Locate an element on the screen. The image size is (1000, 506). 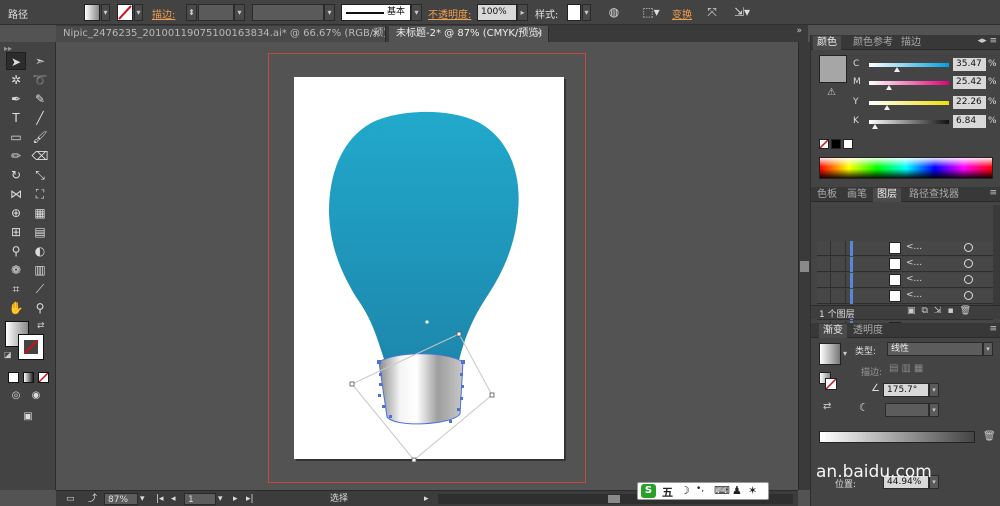
none-swatch is located at coordinates (824, 144).